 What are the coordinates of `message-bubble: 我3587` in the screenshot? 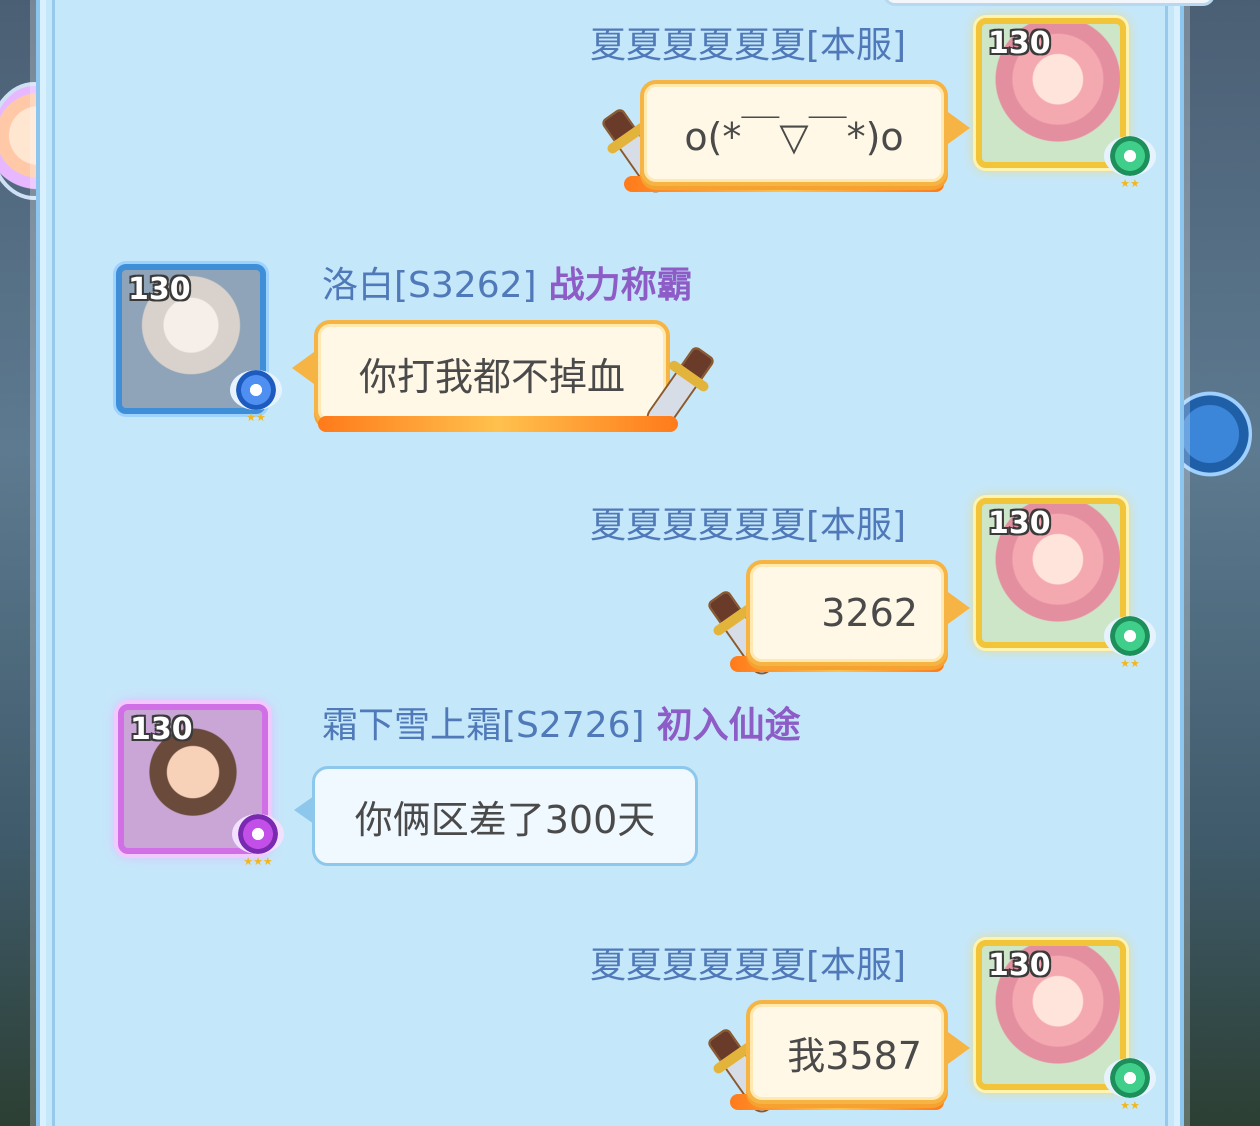 It's located at (847, 1052).